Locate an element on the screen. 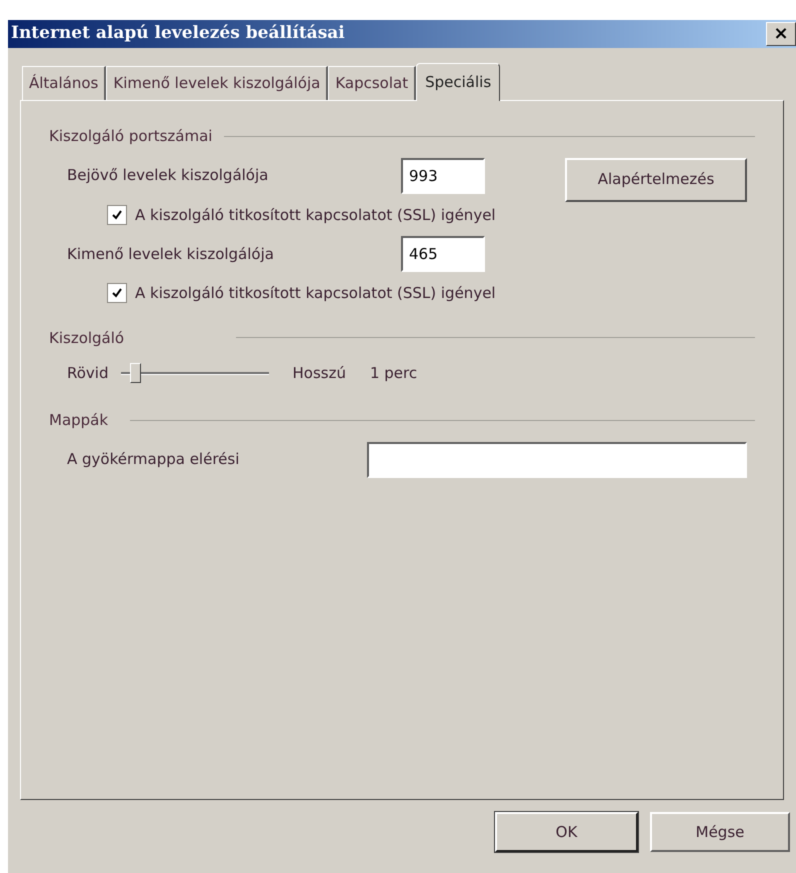 This screenshot has width=796, height=873. tab: Kapcsolat is located at coordinates (372, 83).